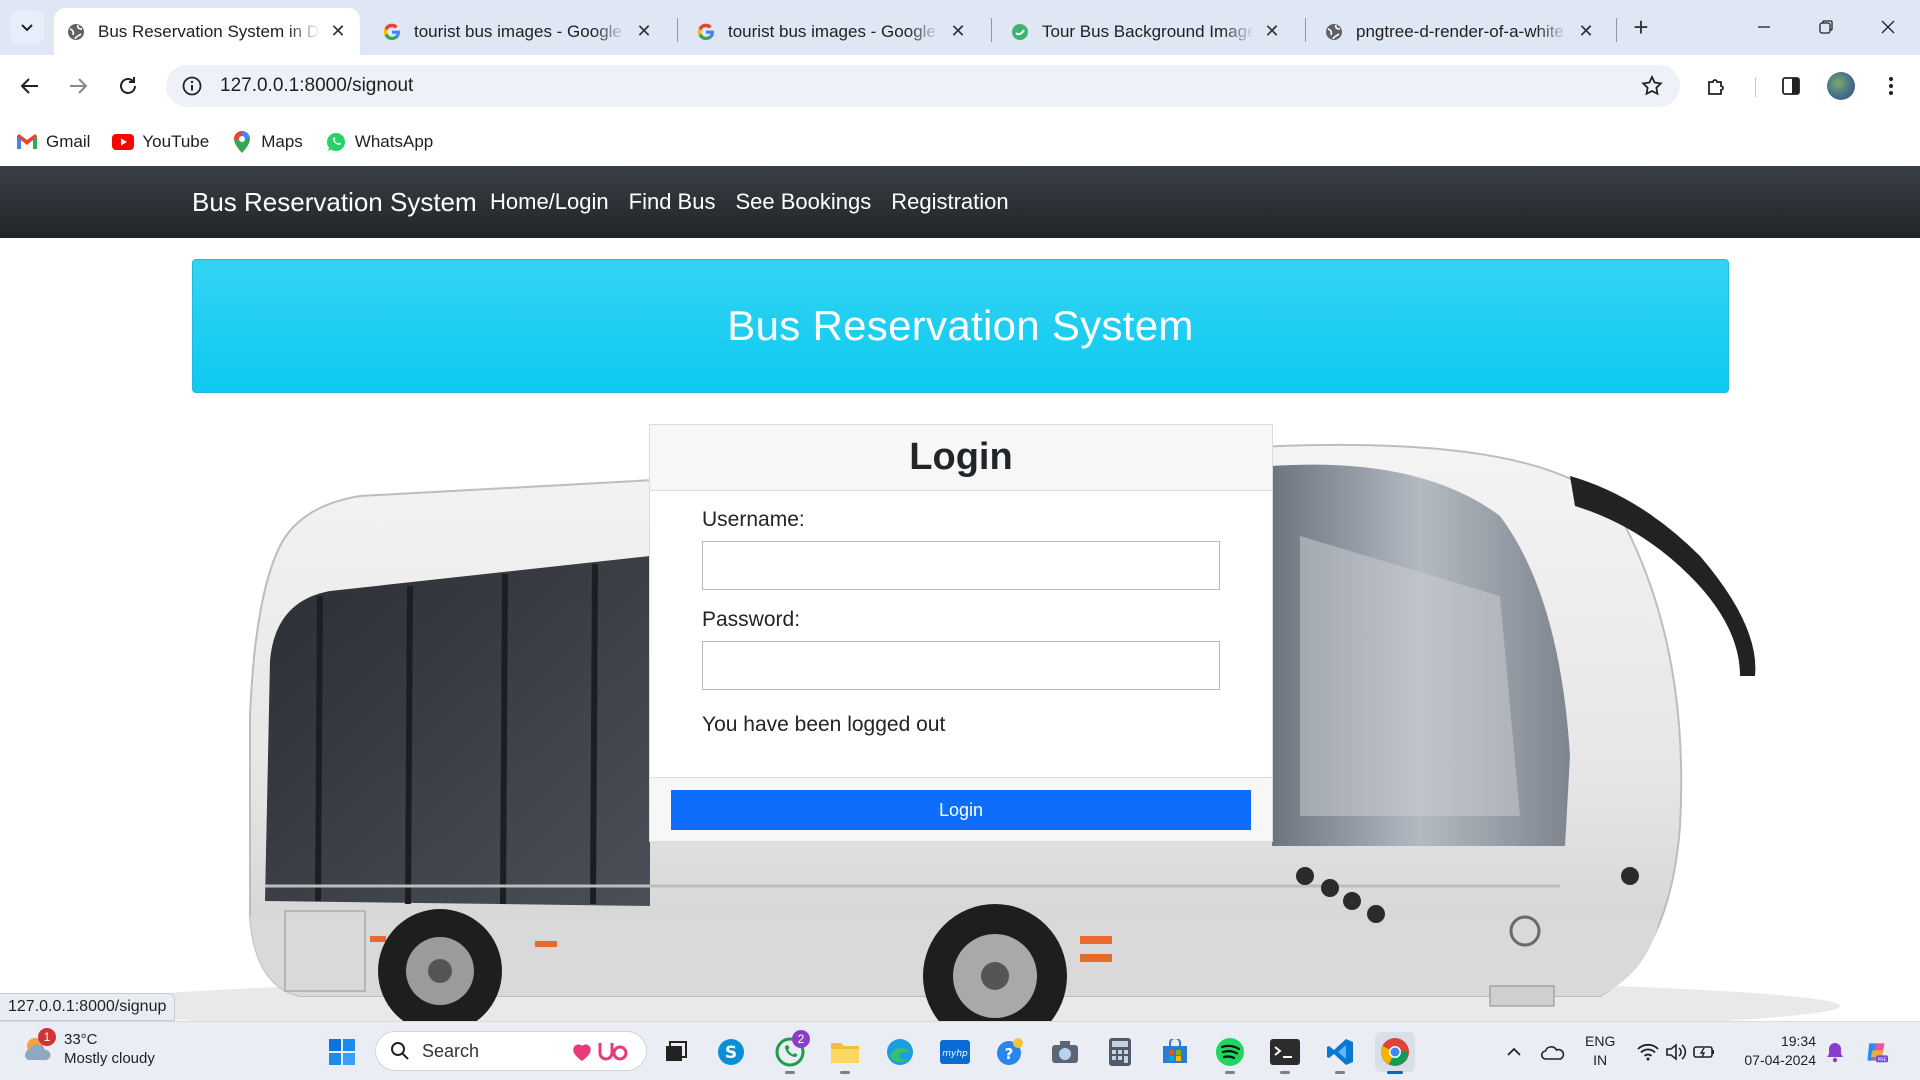 The height and width of the screenshot is (1080, 1920). I want to click on tab-title: Tour Bus Background Images, so click(1148, 31).